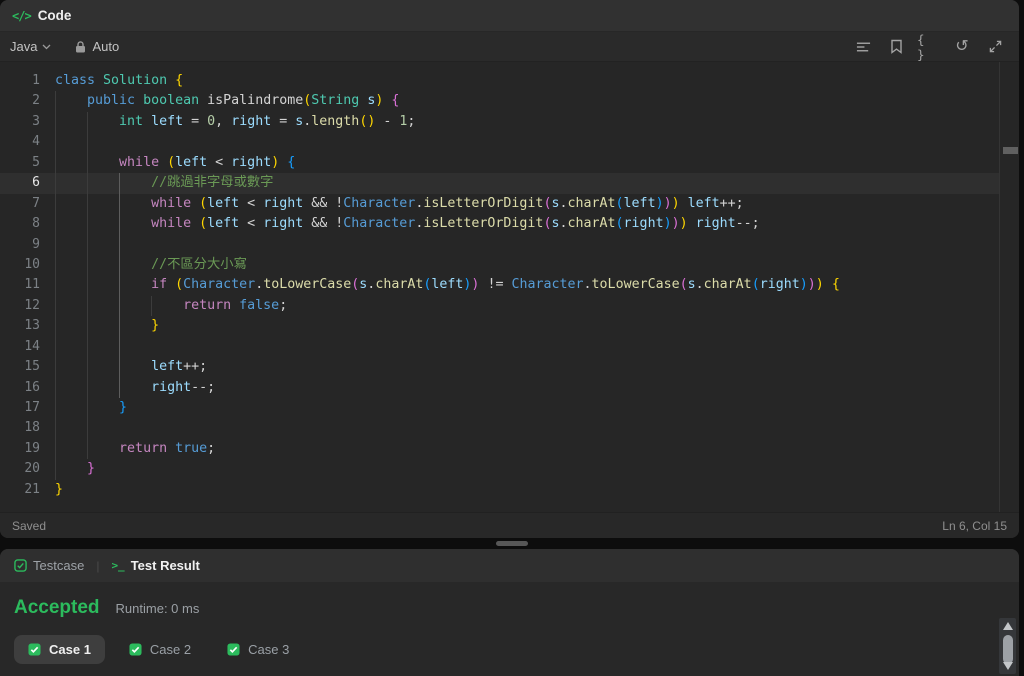  Describe the element at coordinates (499, 244) in the screenshot. I see `code-line-9: 9` at that location.